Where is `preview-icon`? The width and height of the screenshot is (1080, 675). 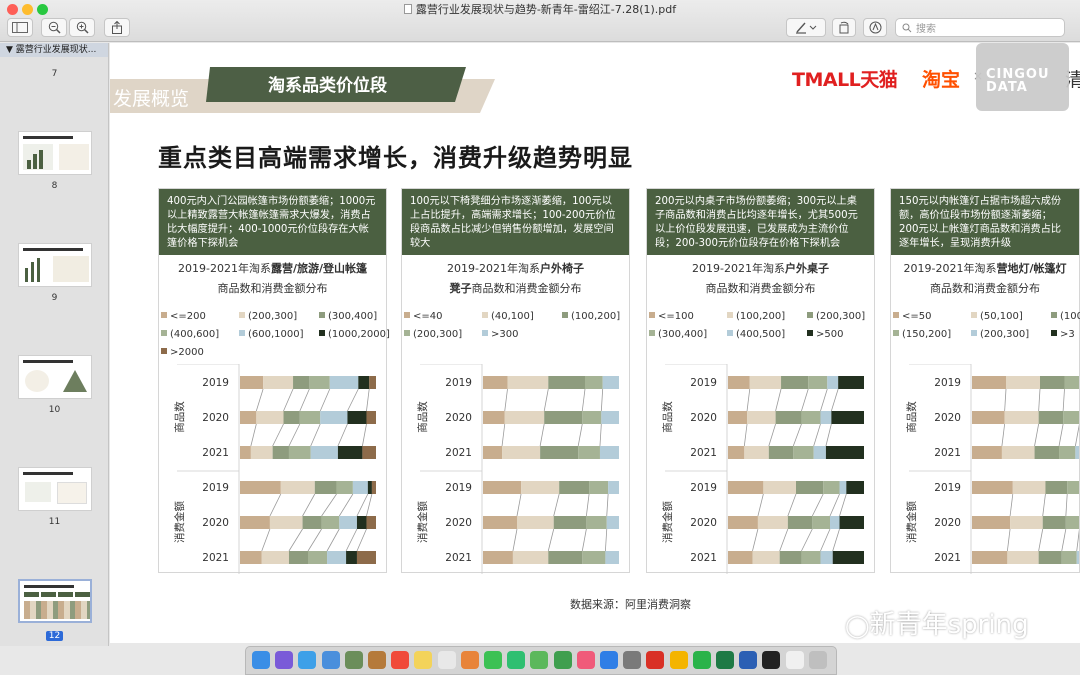
preview-icon is located at coordinates (353, 660).